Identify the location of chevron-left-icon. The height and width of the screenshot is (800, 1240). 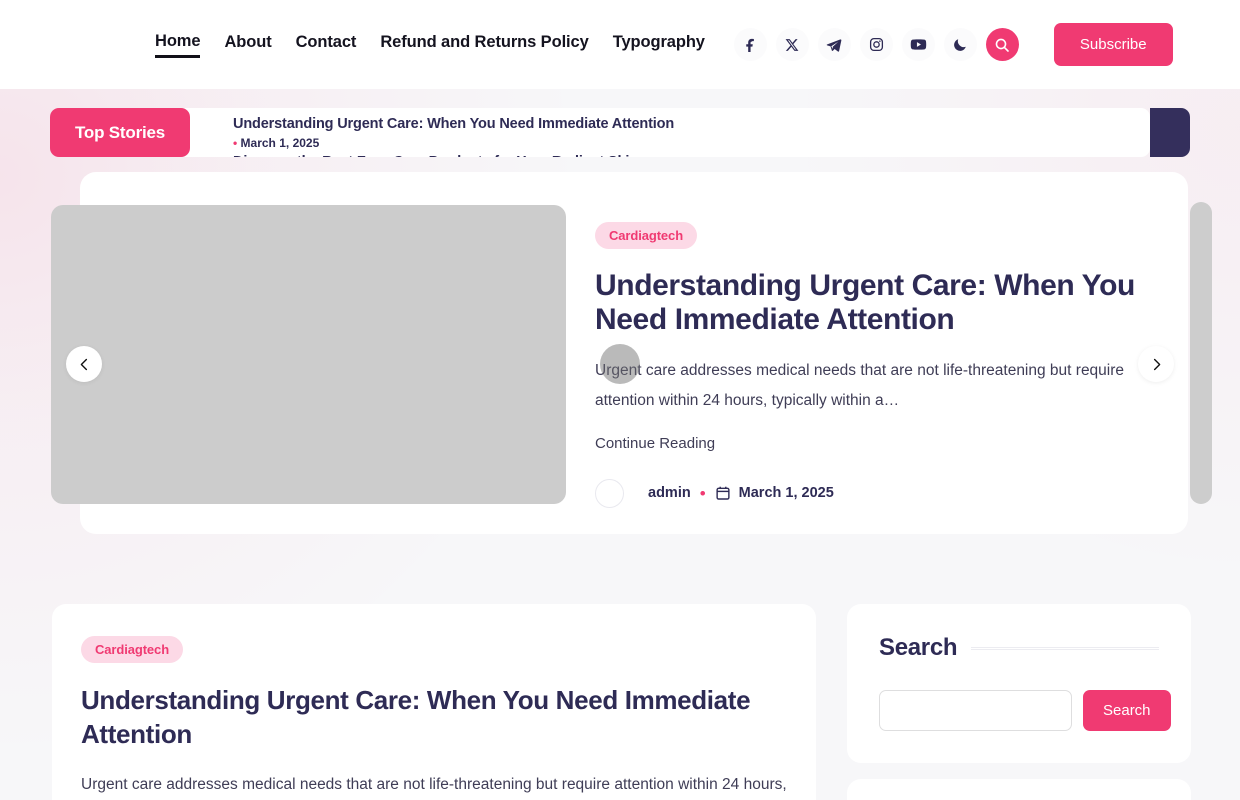
(83, 364).